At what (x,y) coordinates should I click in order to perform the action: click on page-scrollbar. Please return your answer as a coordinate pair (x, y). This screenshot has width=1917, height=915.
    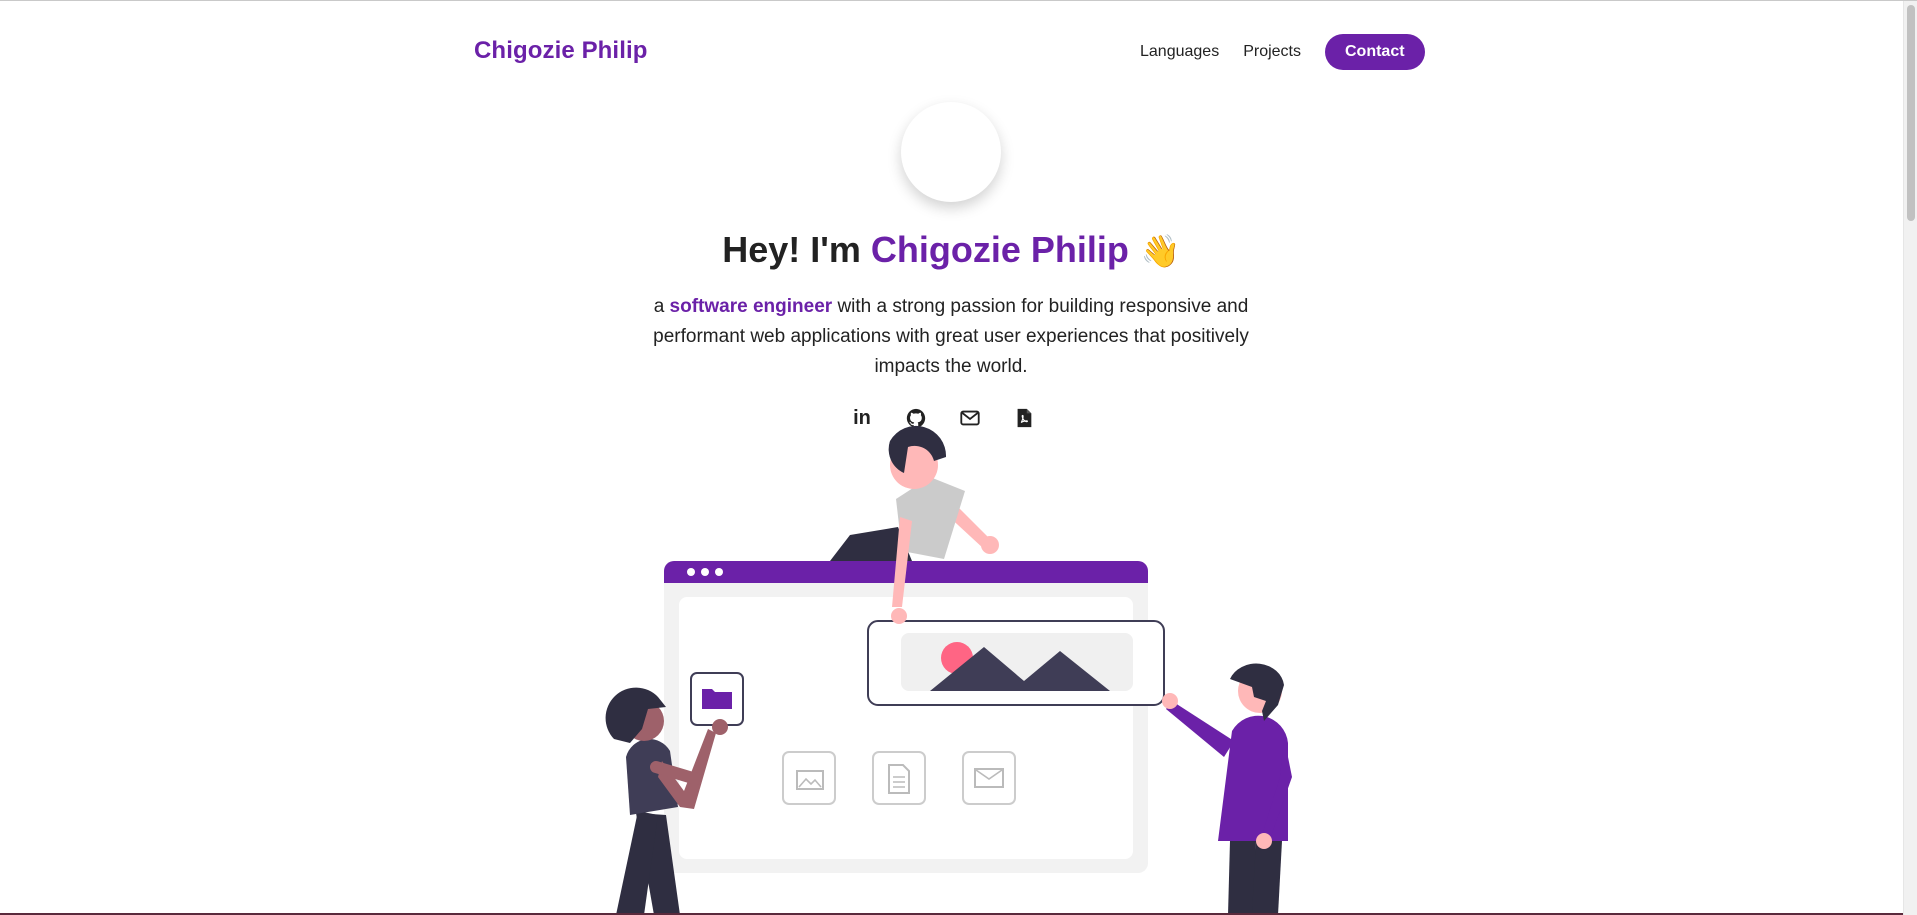
    Looking at the image, I should click on (1910, 458).